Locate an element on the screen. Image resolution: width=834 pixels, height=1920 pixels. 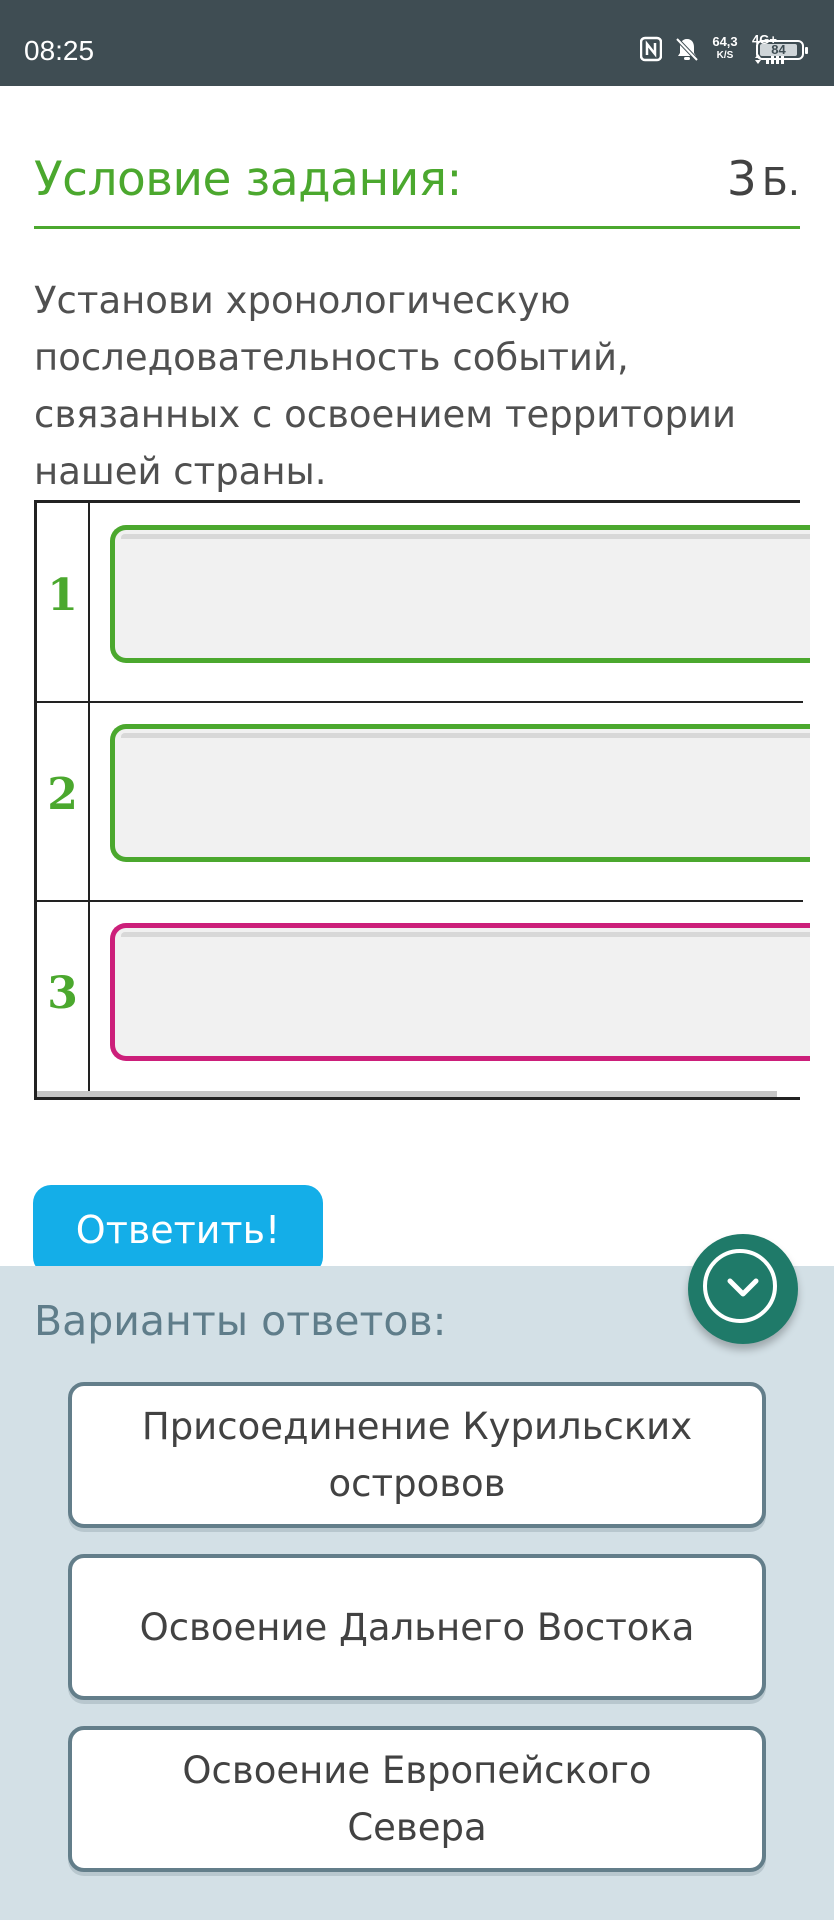
options-title: Варианты ответов: is located at coordinates (240, 1321).